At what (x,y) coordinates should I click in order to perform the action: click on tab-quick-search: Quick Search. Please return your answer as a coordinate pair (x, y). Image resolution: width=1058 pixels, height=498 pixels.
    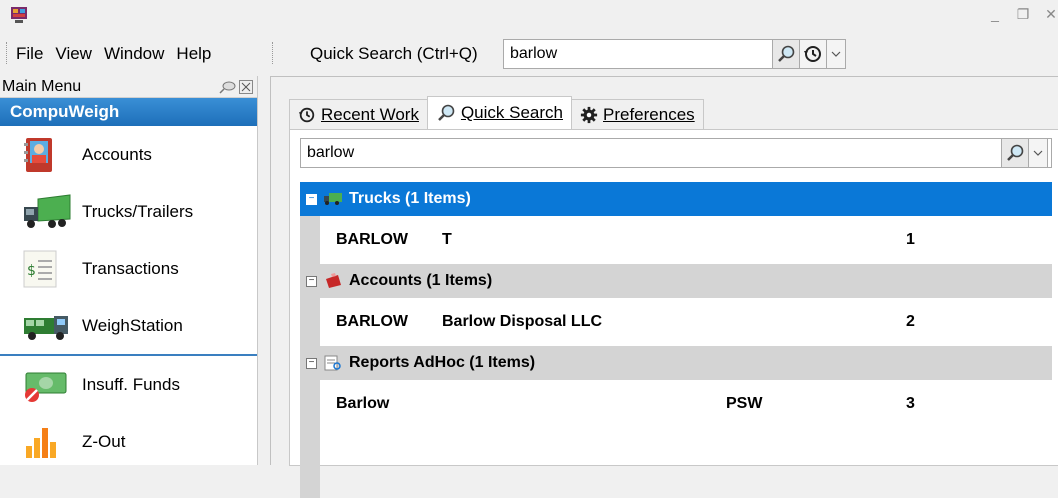
    Looking at the image, I should click on (499, 112).